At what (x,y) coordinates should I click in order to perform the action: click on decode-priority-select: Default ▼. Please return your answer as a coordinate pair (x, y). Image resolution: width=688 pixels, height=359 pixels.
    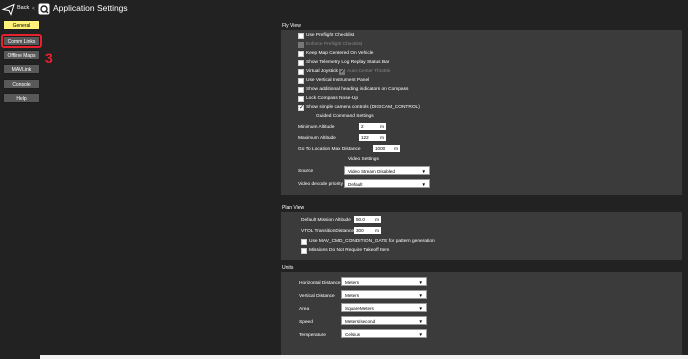
    Looking at the image, I should click on (387, 183).